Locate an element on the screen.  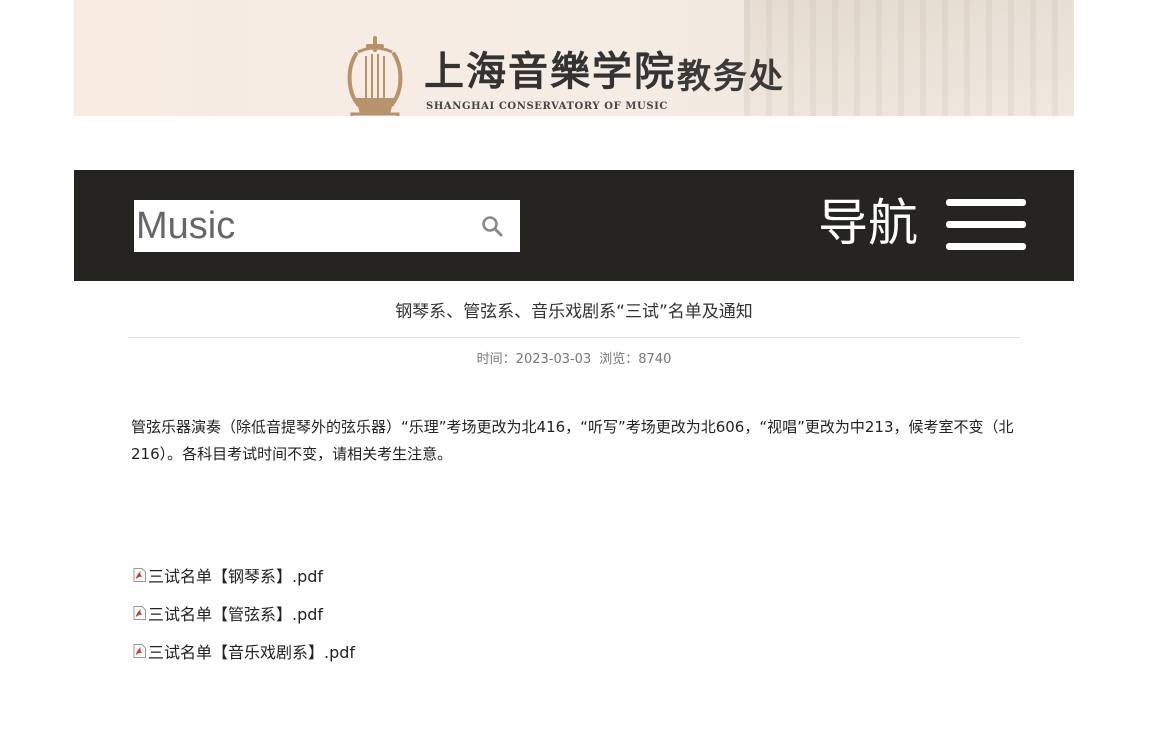
attachment-label: 三试名单【钢琴系】.pdf is located at coordinates (235, 575).